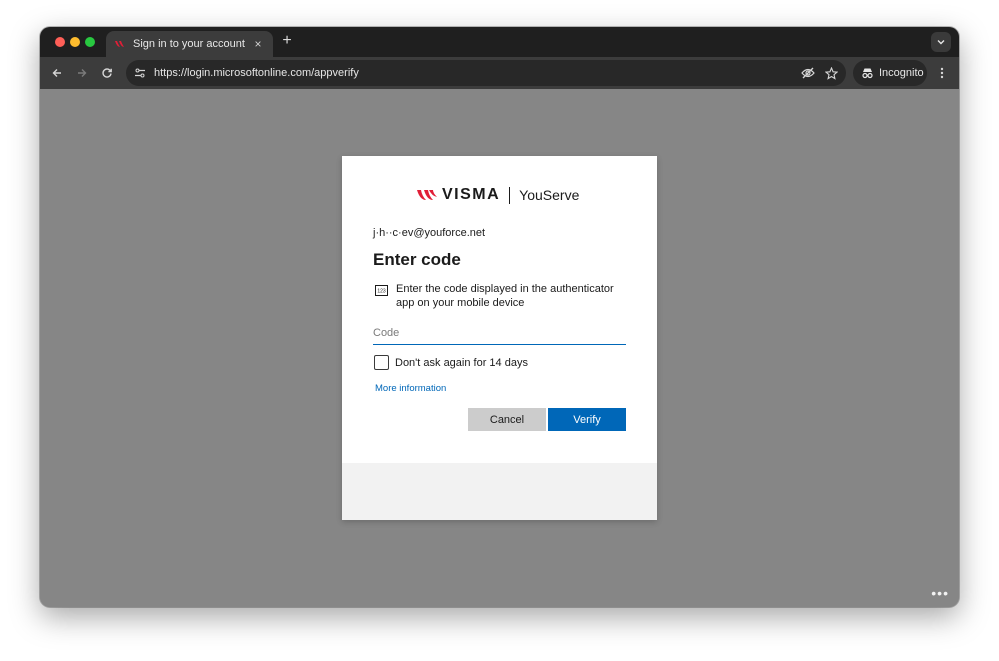 The height and width of the screenshot is (661, 999). What do you see at coordinates (499, 333) in the screenshot?
I see `code-input` at bounding box center [499, 333].